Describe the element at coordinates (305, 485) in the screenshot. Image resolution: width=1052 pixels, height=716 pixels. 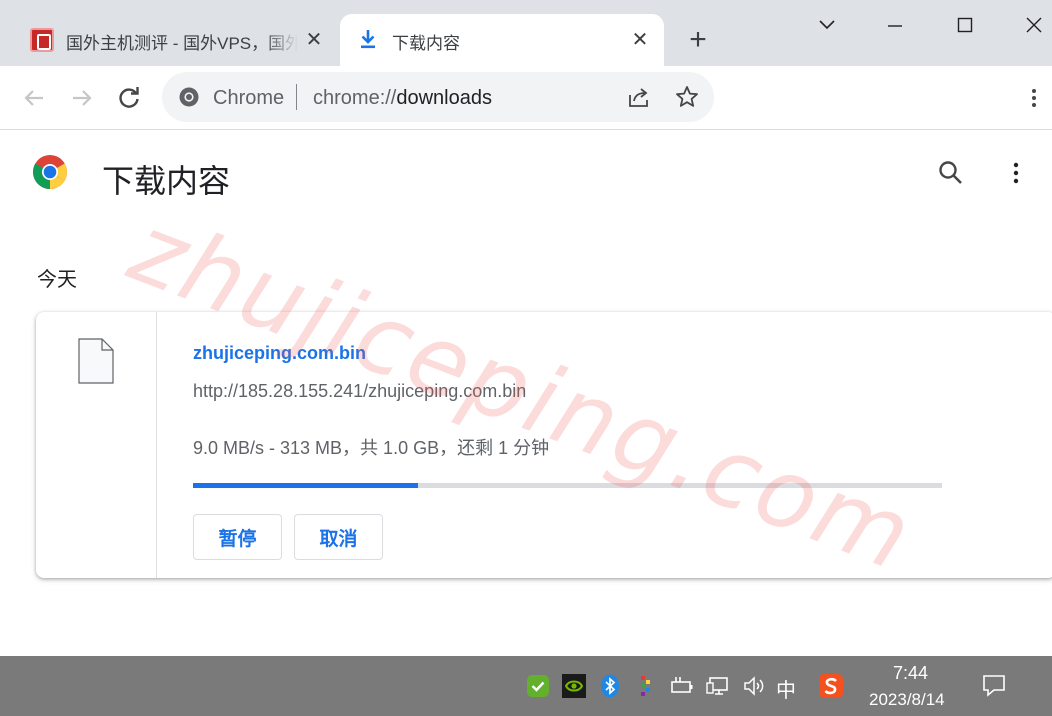
I see `progress-fill` at that location.